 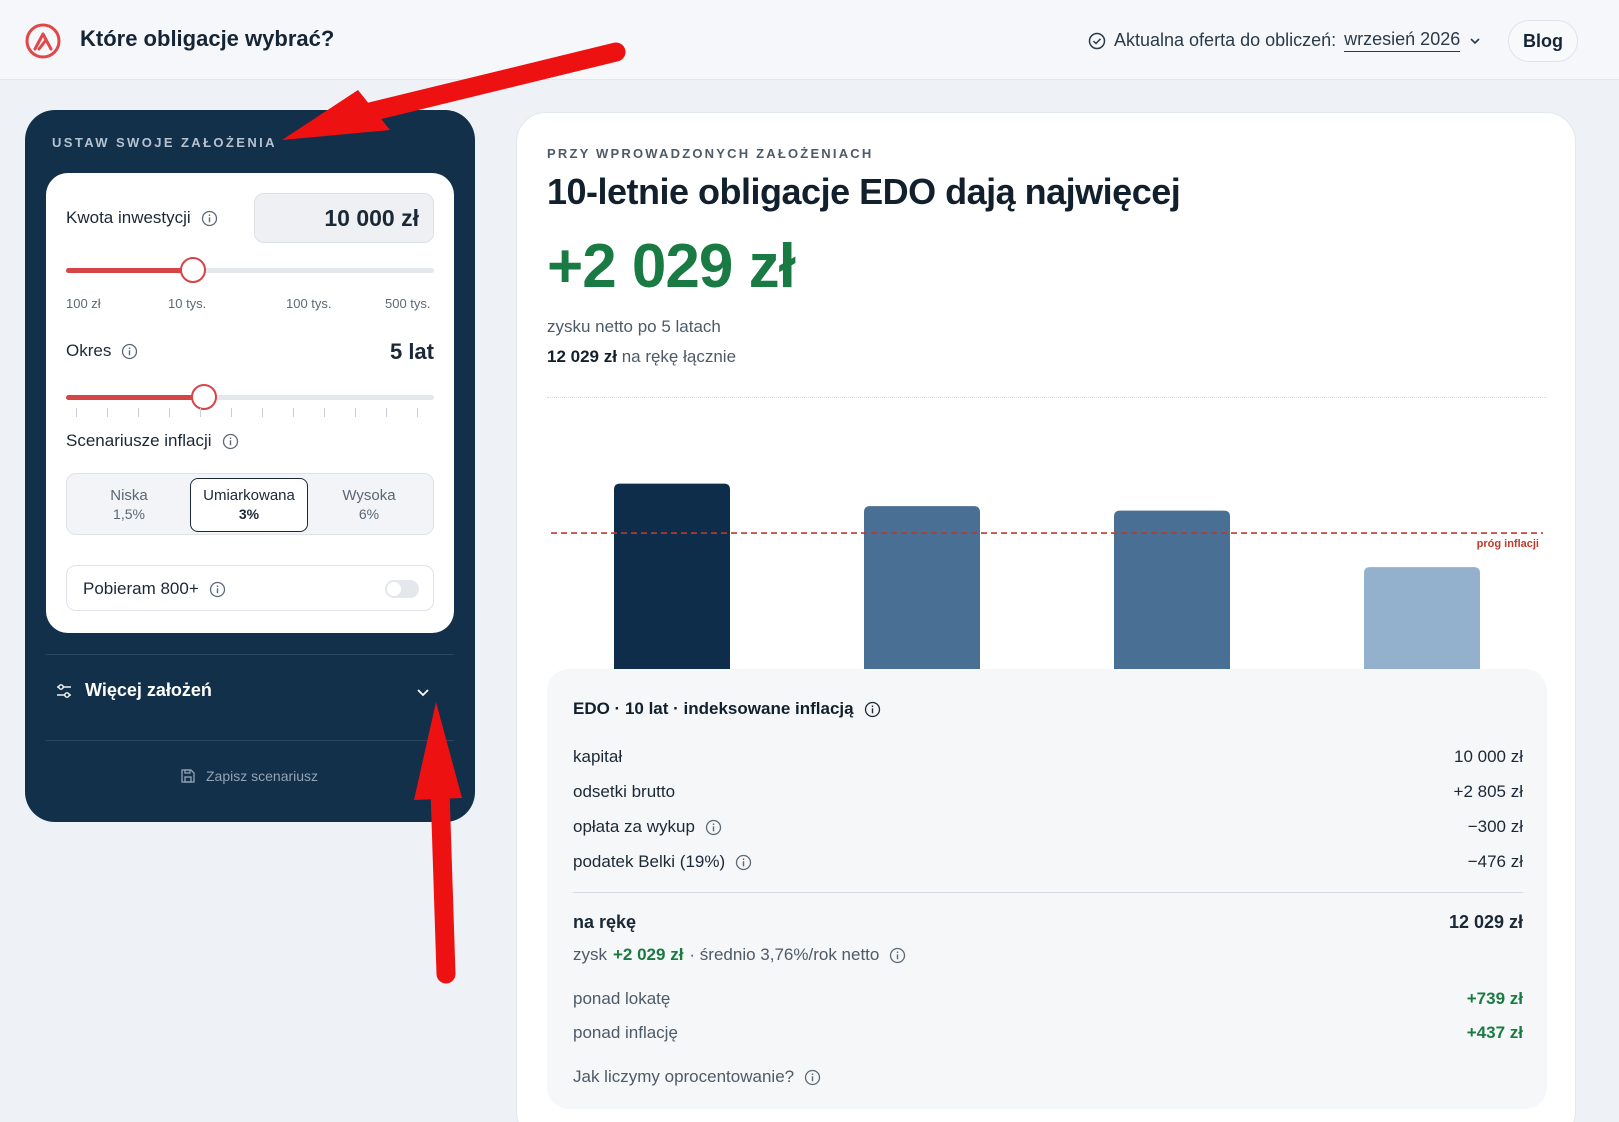 I want to click on inflation-threshold-label: próg inflacji, so click(x=1508, y=544).